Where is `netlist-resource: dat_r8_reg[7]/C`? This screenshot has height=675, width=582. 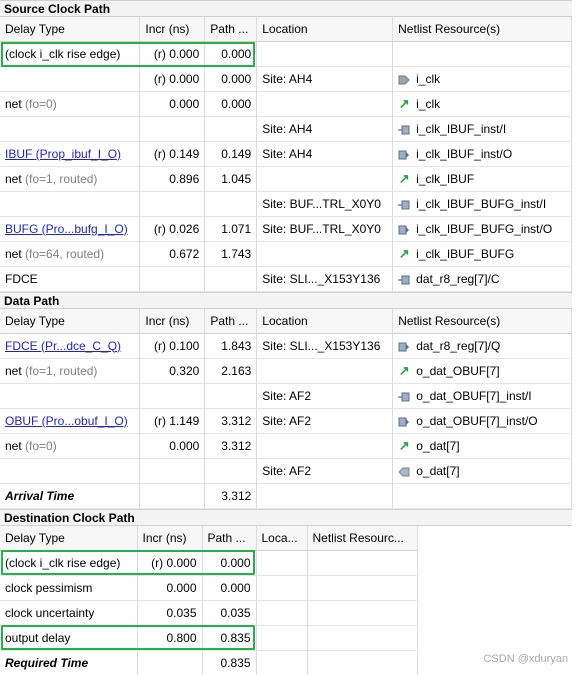 netlist-resource: dat_r8_reg[7]/C is located at coordinates (482, 279).